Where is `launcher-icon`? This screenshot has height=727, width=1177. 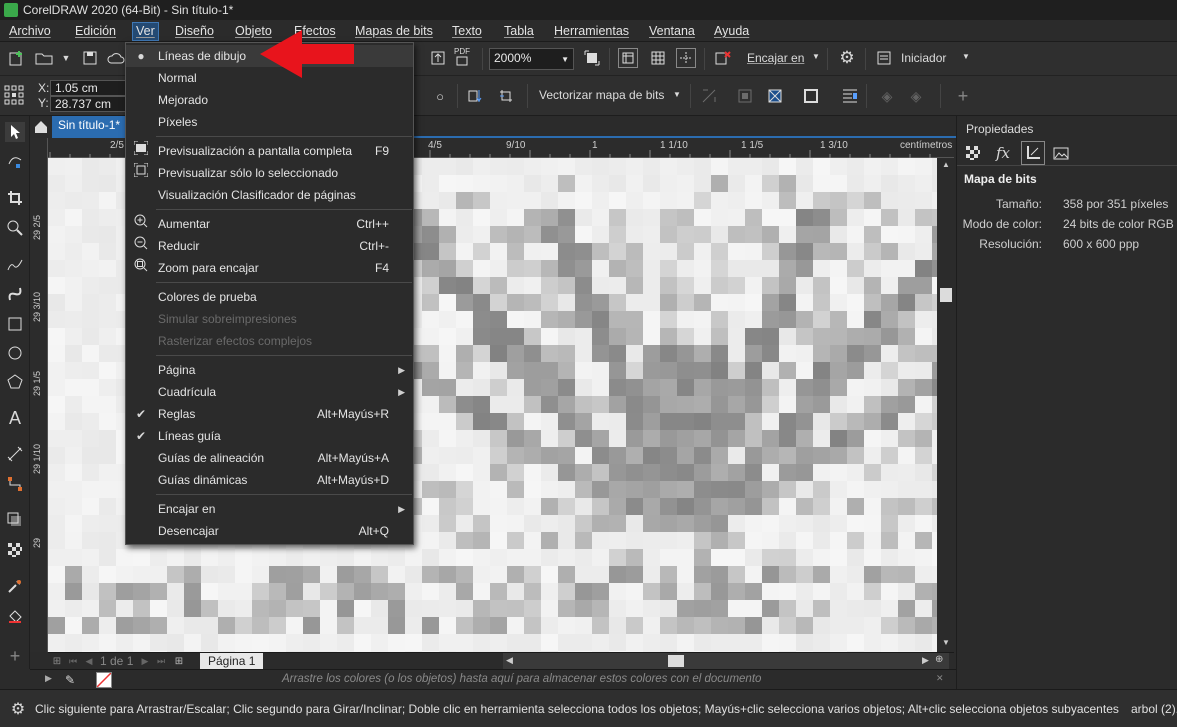
launcher-icon is located at coordinates (884, 58).